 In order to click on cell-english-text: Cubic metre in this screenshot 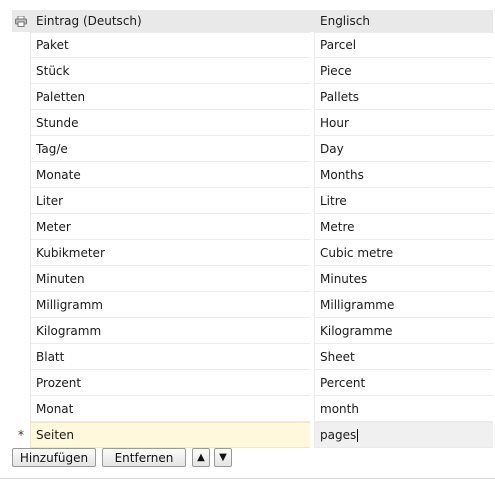, I will do `click(357, 252)`.